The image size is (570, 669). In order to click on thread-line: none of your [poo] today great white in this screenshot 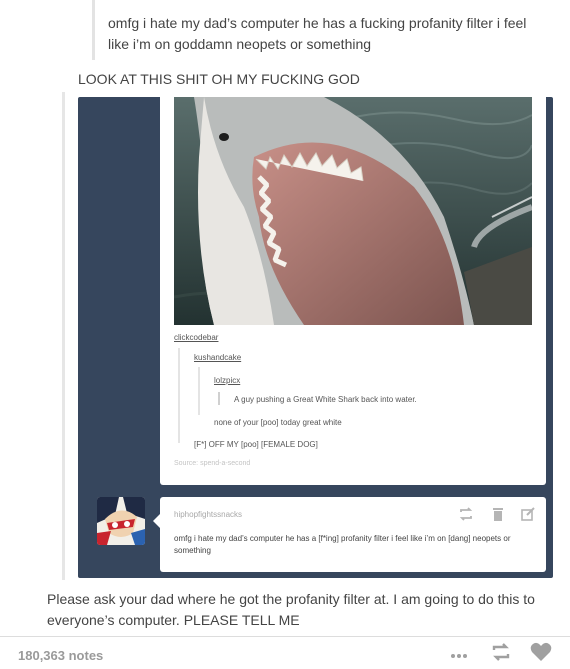, I will do `click(278, 422)`.